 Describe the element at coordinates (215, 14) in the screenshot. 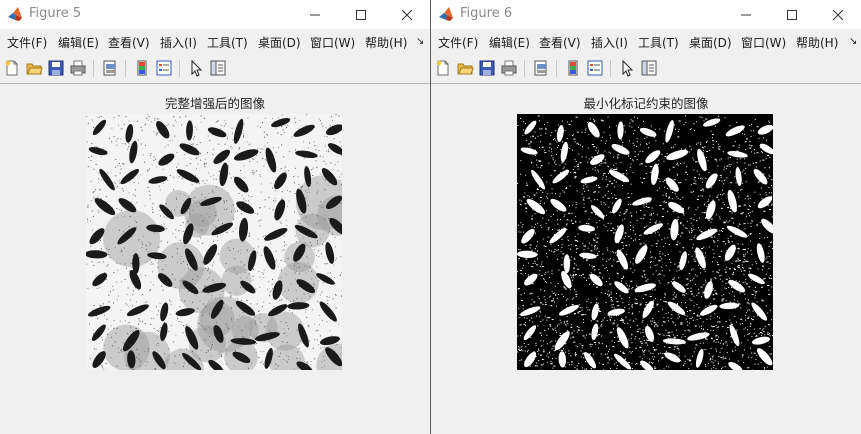

I see `title-bar: Figure 5` at that location.